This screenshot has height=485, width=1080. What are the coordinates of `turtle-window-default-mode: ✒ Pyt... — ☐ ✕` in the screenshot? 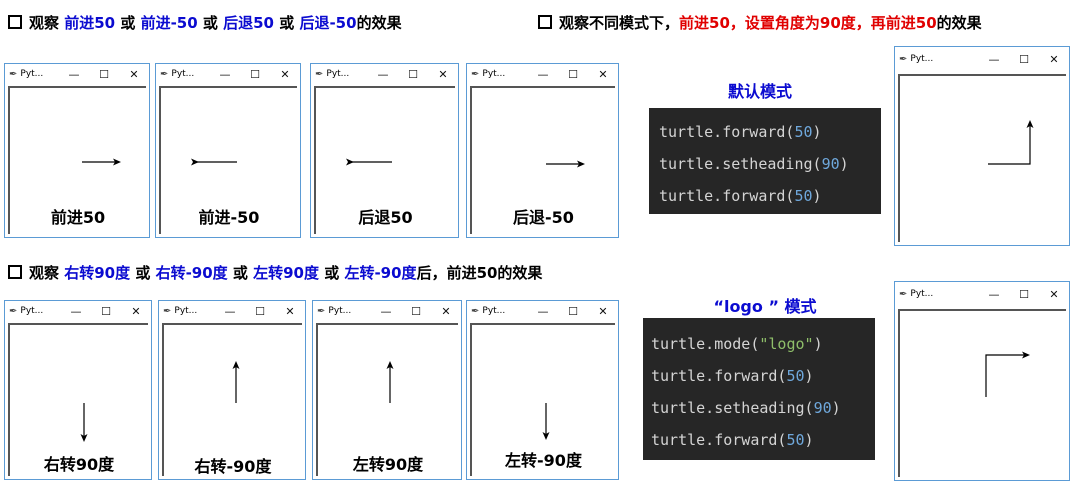 It's located at (982, 146).